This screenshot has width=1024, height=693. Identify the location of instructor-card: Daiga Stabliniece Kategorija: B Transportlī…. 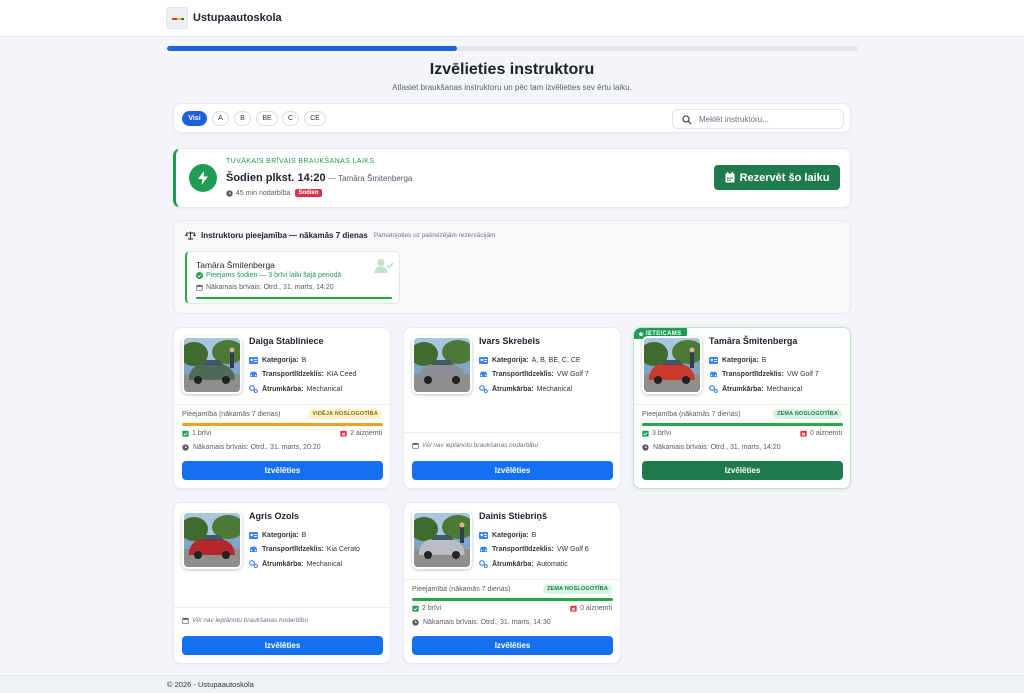
(282, 408).